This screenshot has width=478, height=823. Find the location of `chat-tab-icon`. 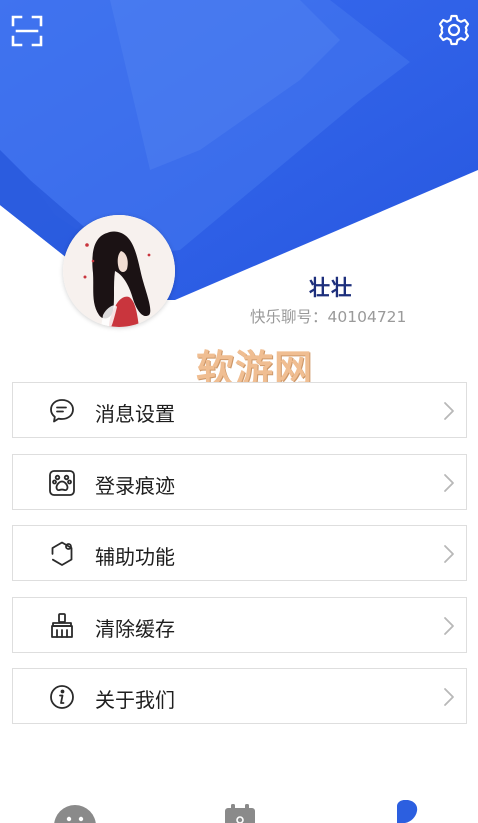

chat-tab-icon is located at coordinates (75, 811).